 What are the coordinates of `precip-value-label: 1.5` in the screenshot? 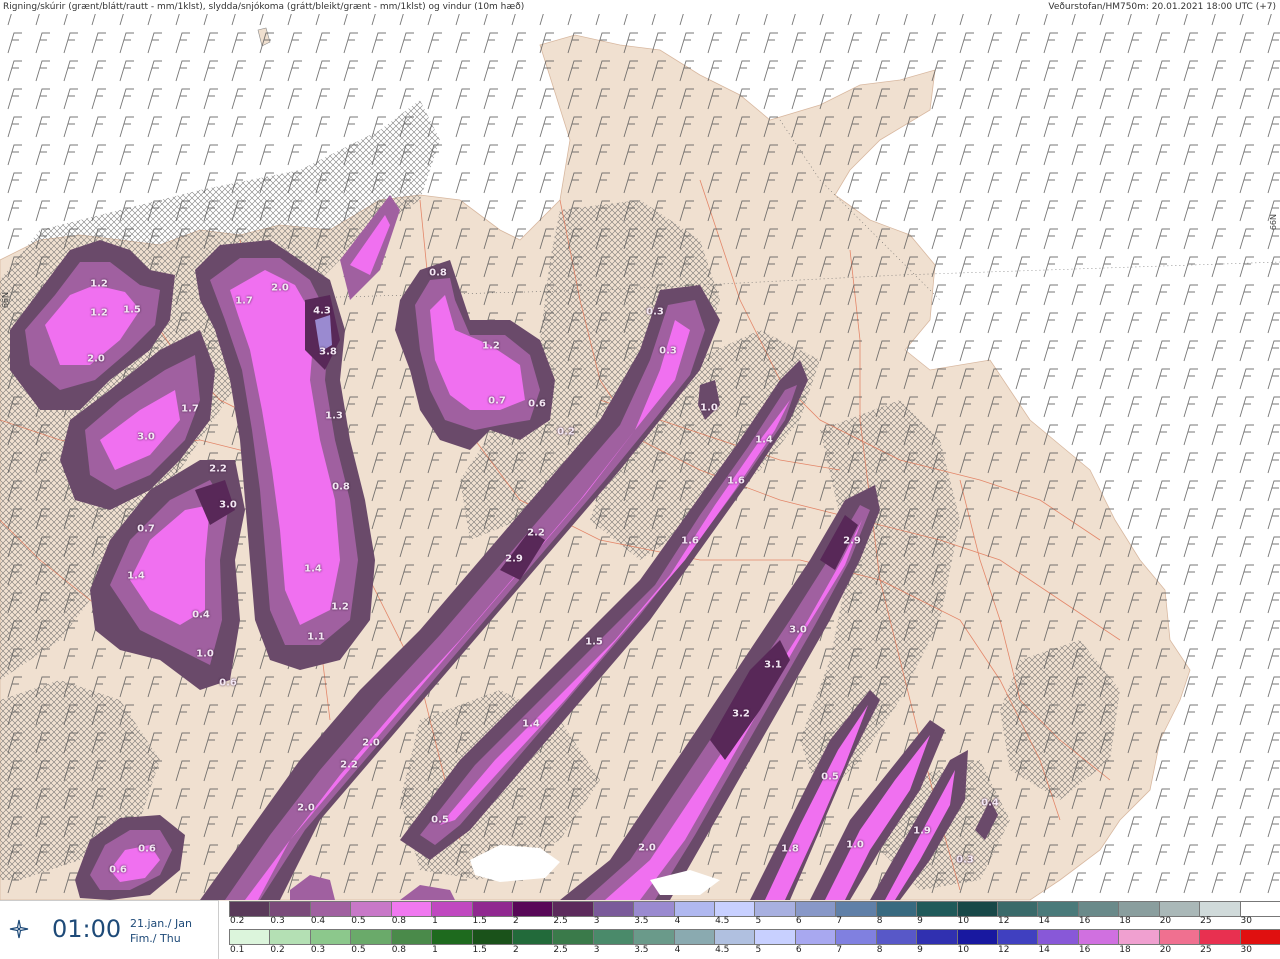 It's located at (594, 642).